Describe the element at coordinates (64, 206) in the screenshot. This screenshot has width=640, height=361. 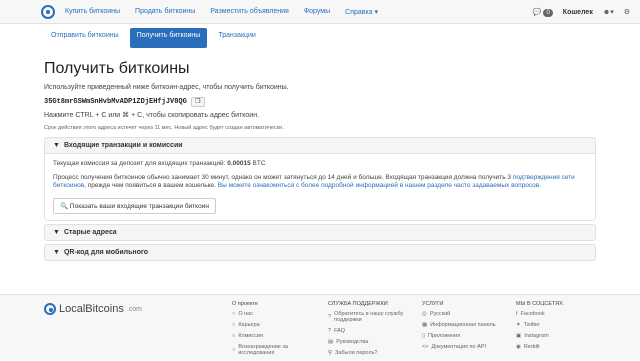
I see `search-icon: 🔍` at that location.